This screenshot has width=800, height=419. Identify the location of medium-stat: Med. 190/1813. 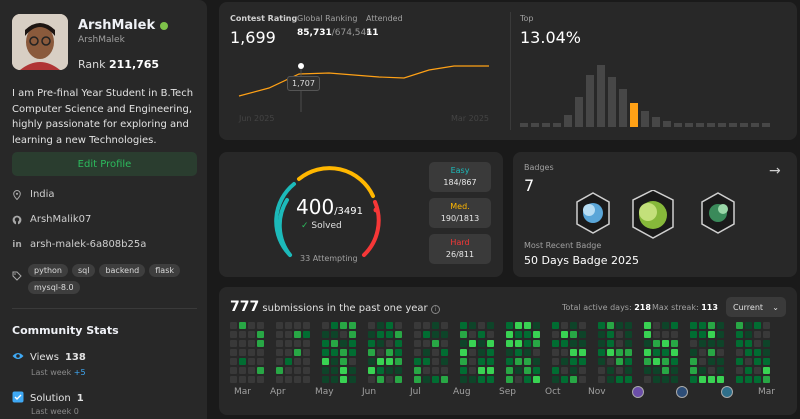
(460, 213).